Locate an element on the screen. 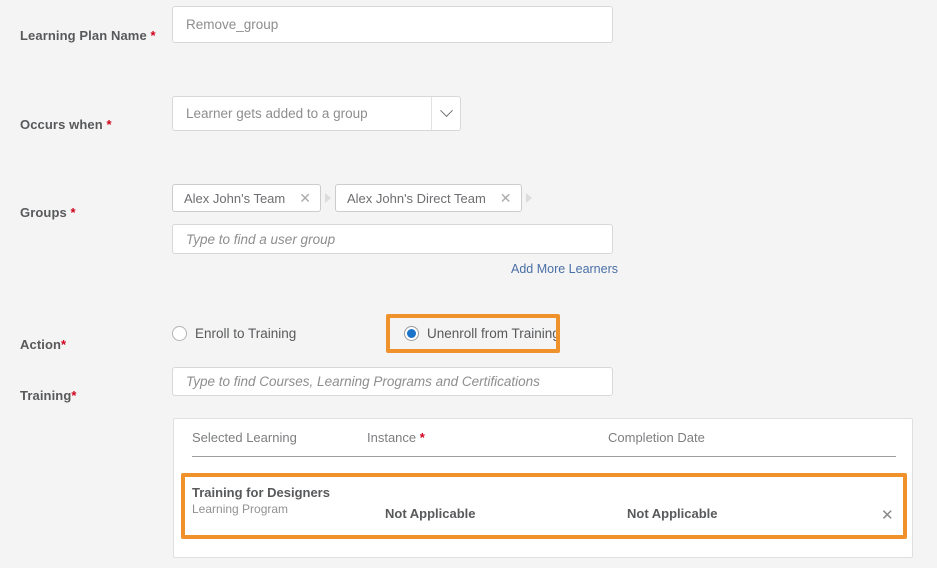  row-completion-date-value: Not Applicable is located at coordinates (672, 513).